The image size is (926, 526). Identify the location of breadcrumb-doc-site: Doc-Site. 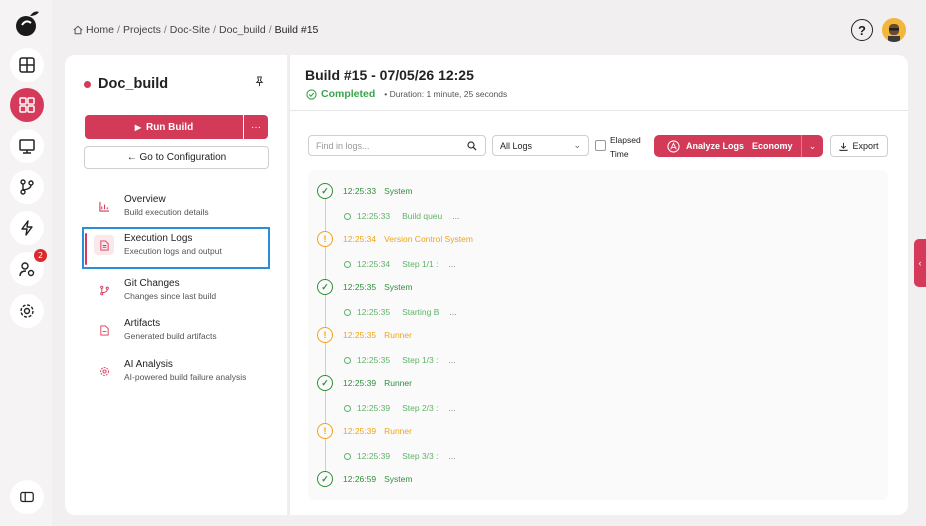
(190, 30).